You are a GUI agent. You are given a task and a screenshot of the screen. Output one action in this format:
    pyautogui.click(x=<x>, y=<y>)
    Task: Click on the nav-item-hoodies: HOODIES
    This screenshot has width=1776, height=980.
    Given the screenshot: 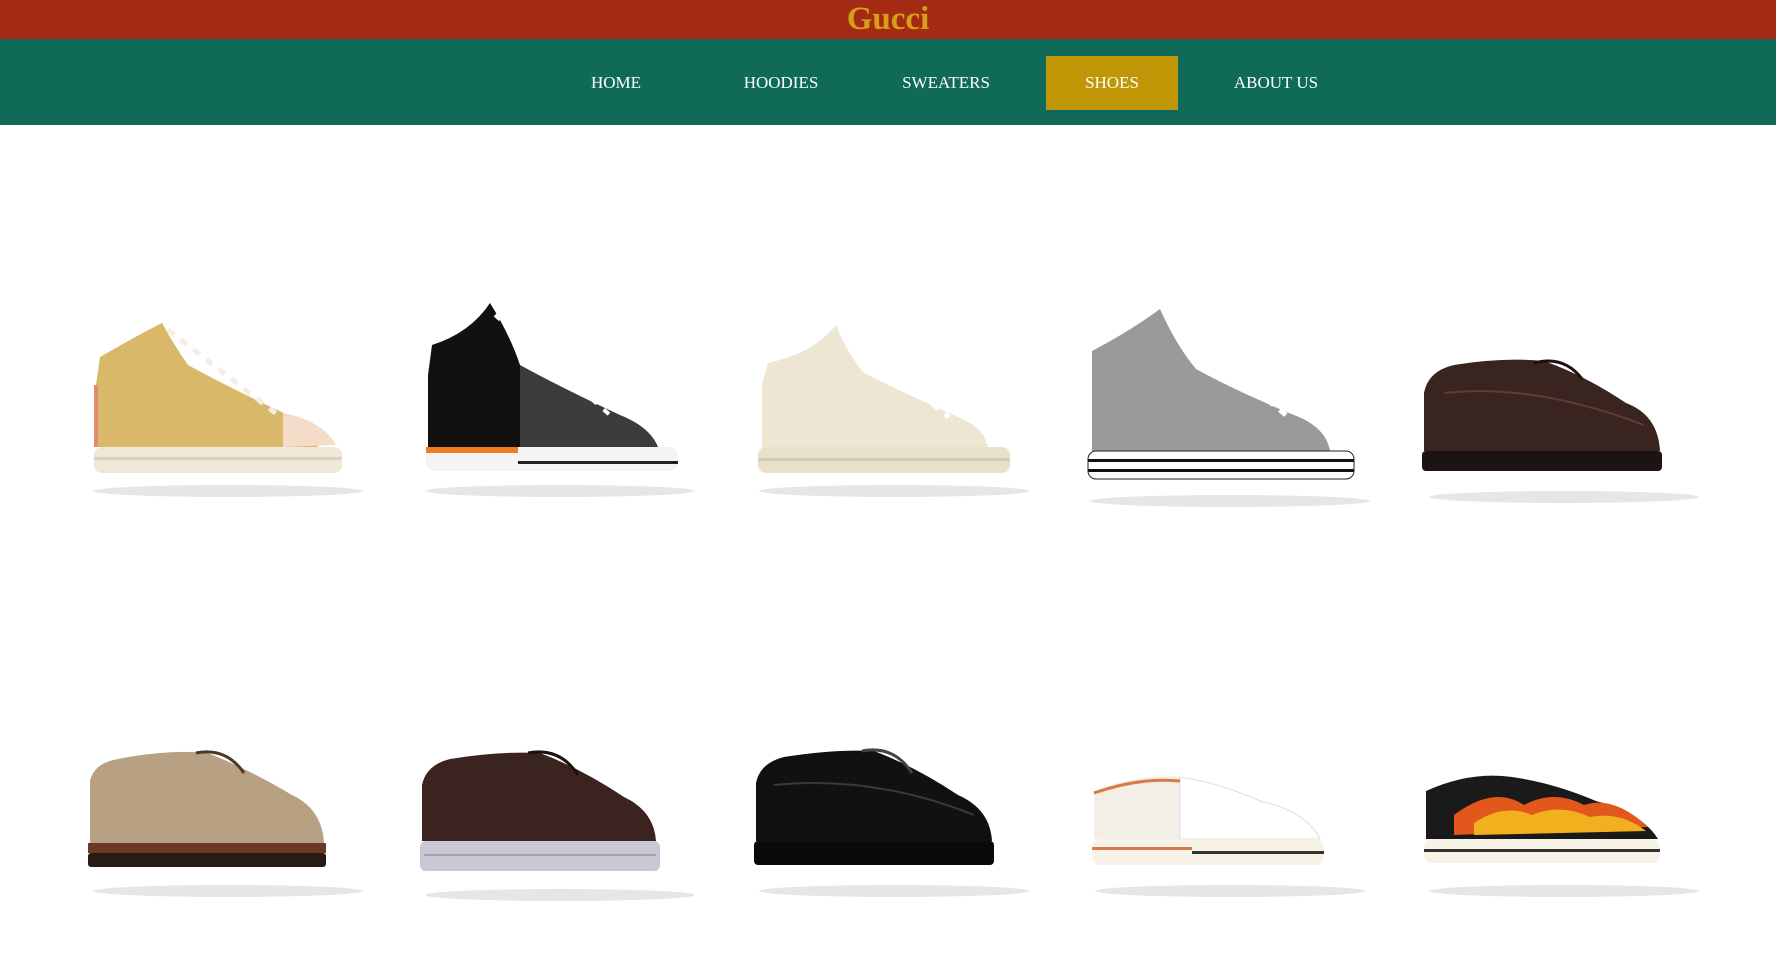 What is the action you would take?
    pyautogui.click(x=781, y=83)
    